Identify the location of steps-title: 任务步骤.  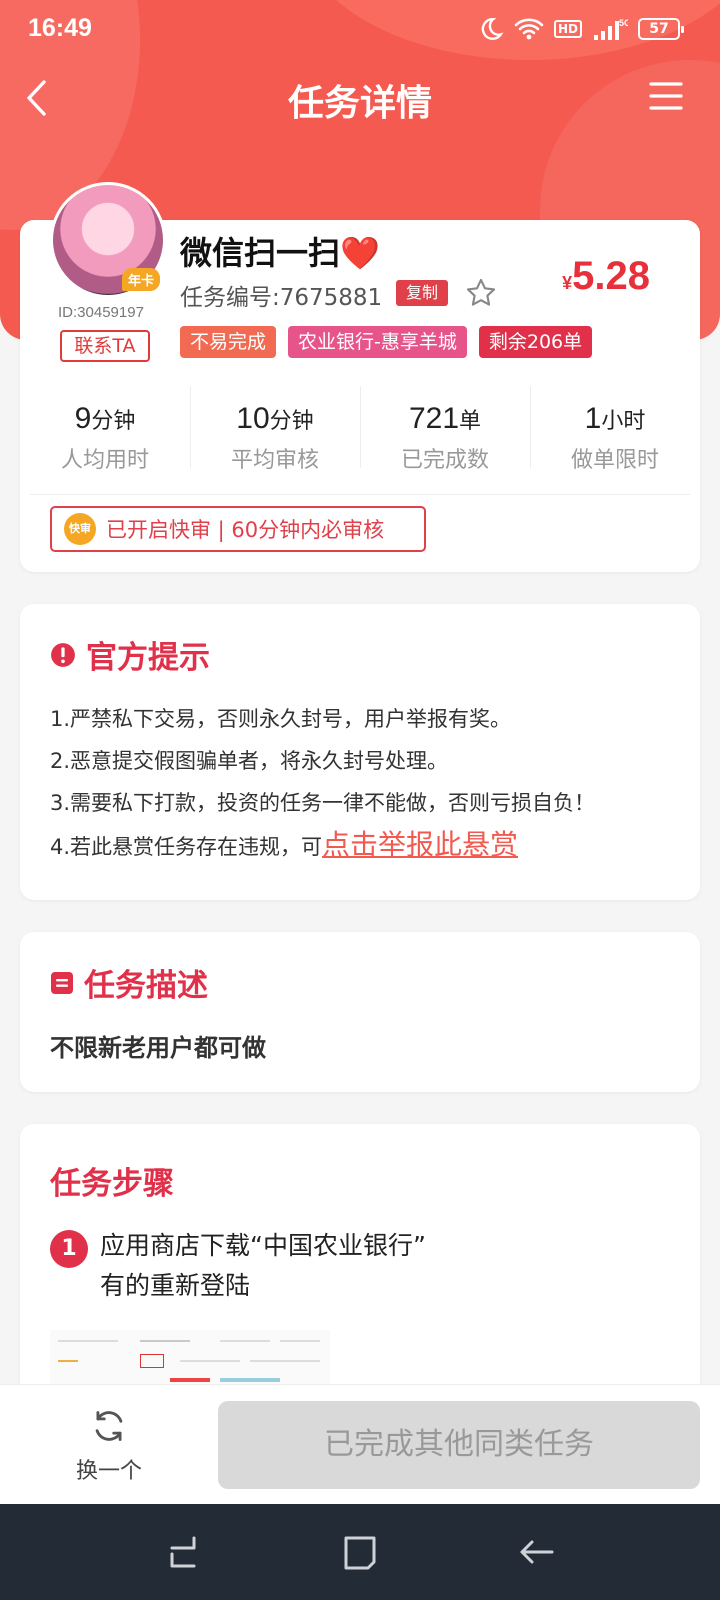
(112, 1184).